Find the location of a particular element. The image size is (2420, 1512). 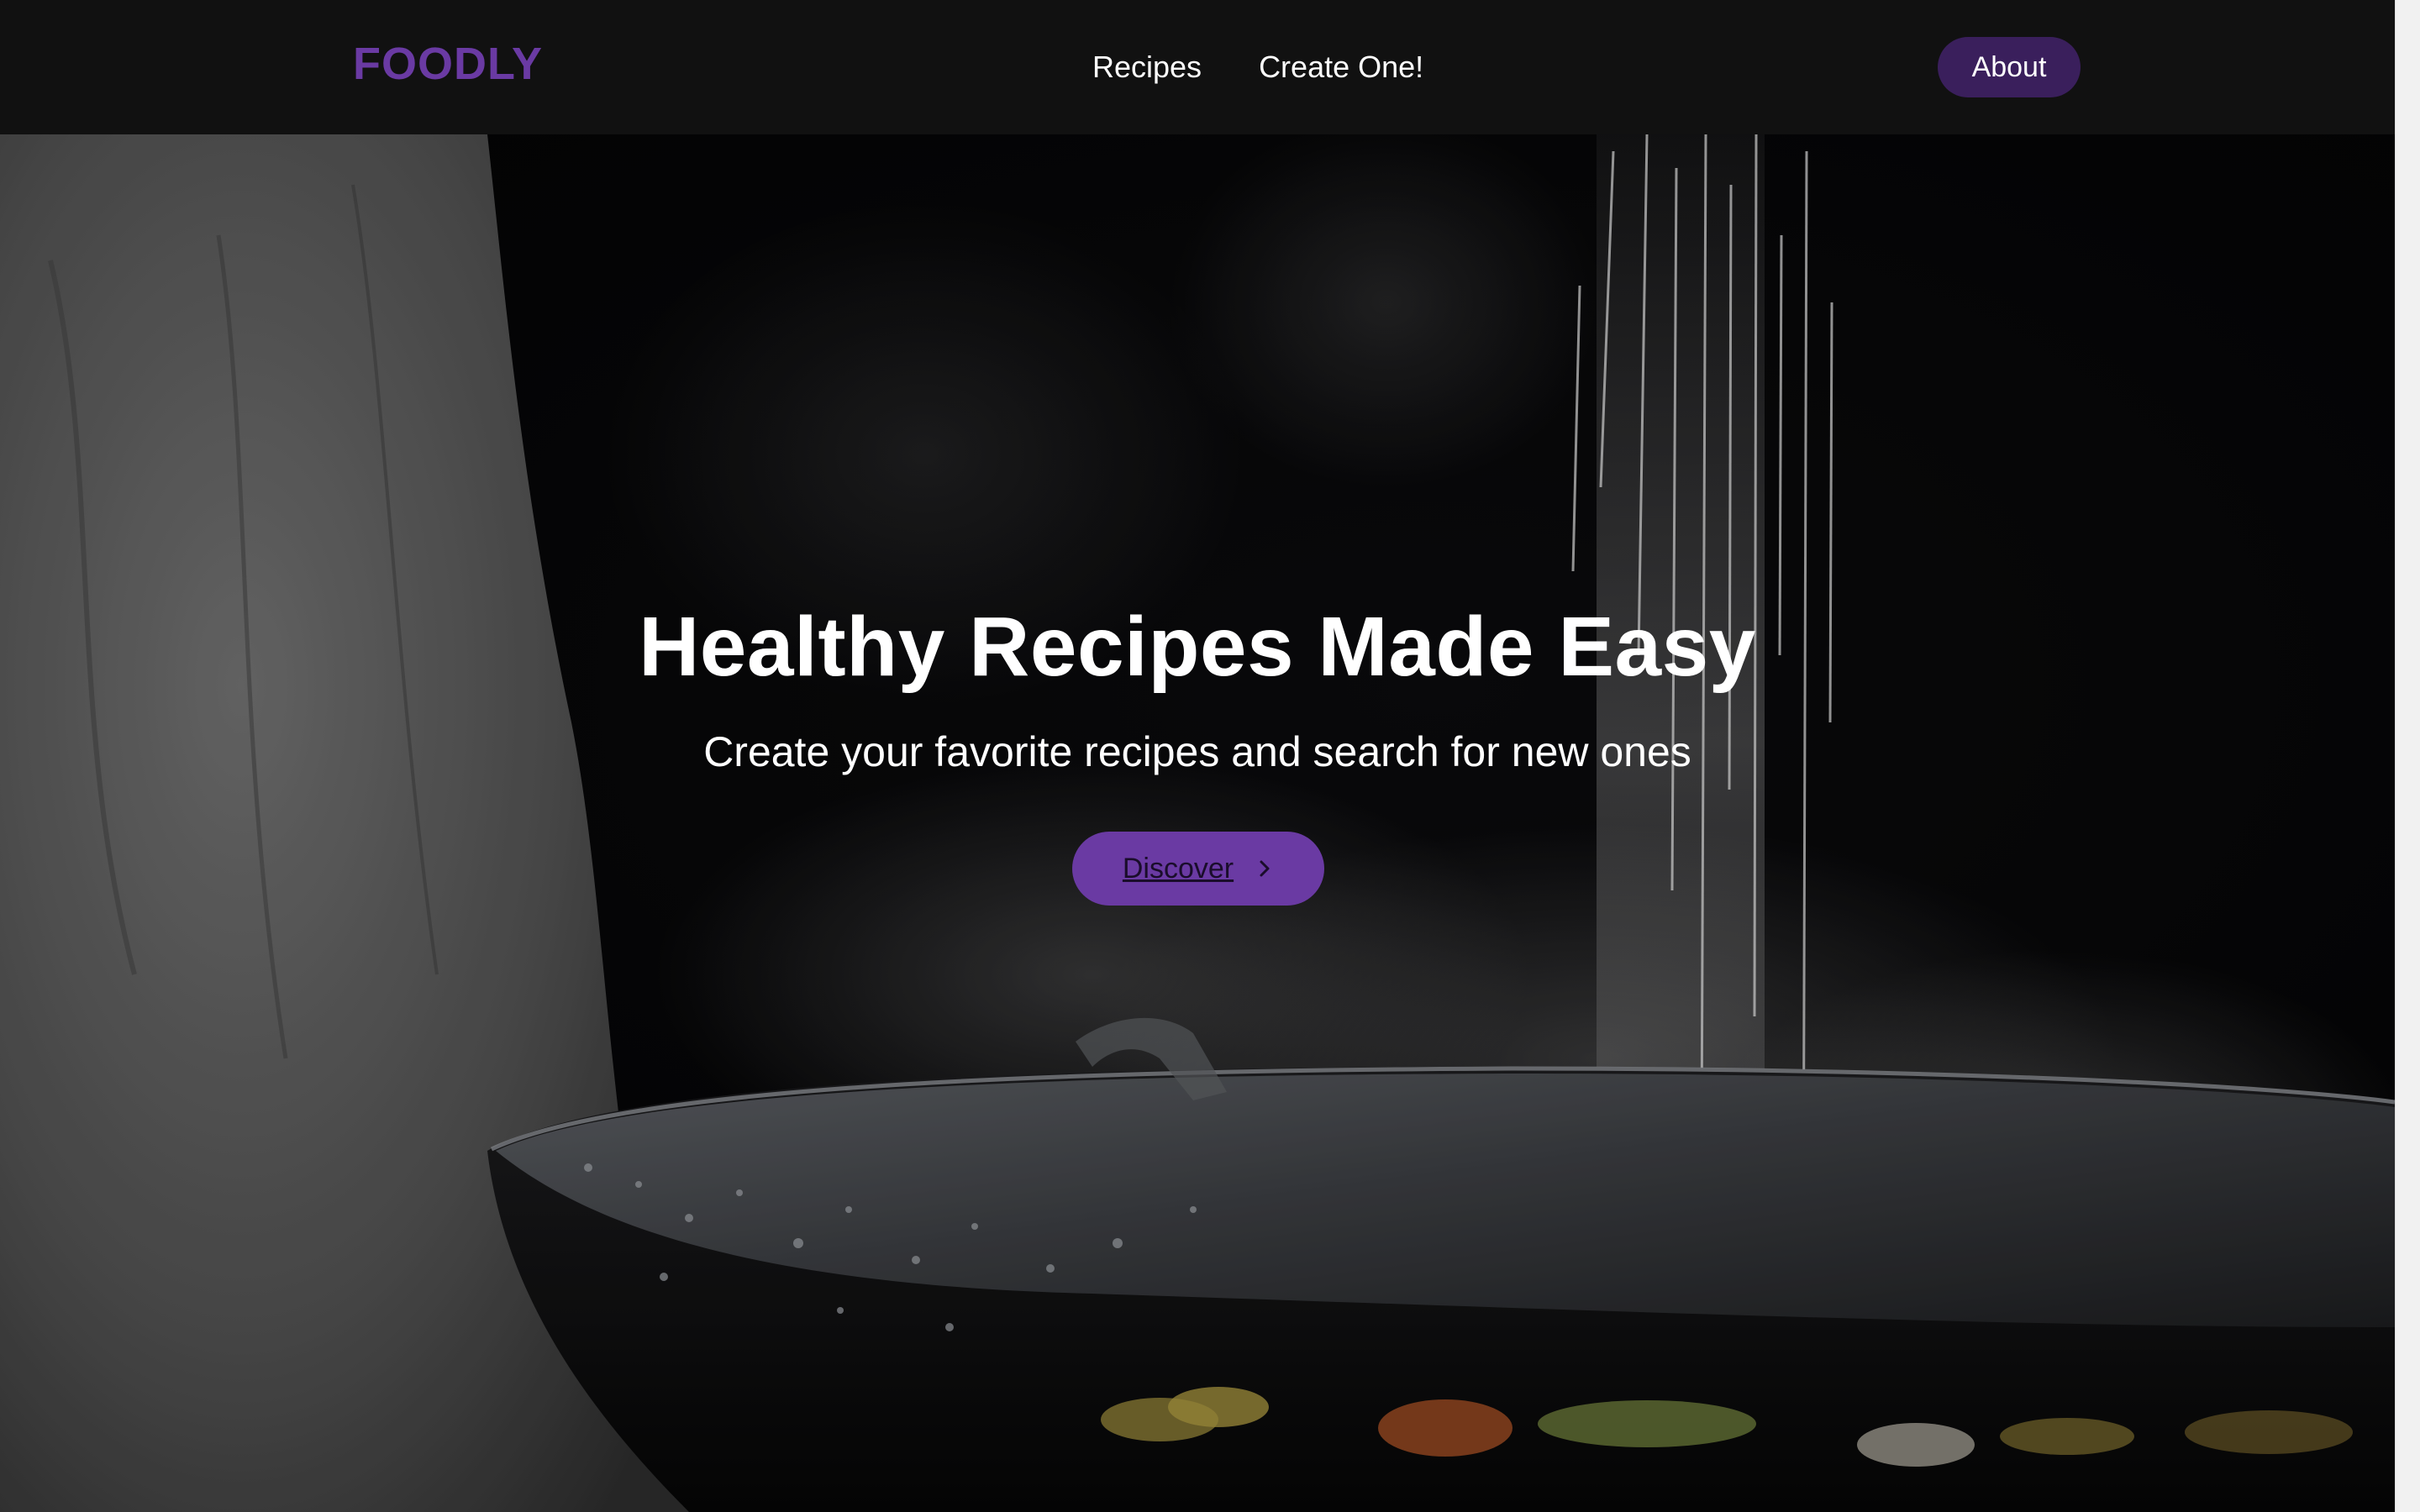

logo: FOODLY is located at coordinates (448, 64).